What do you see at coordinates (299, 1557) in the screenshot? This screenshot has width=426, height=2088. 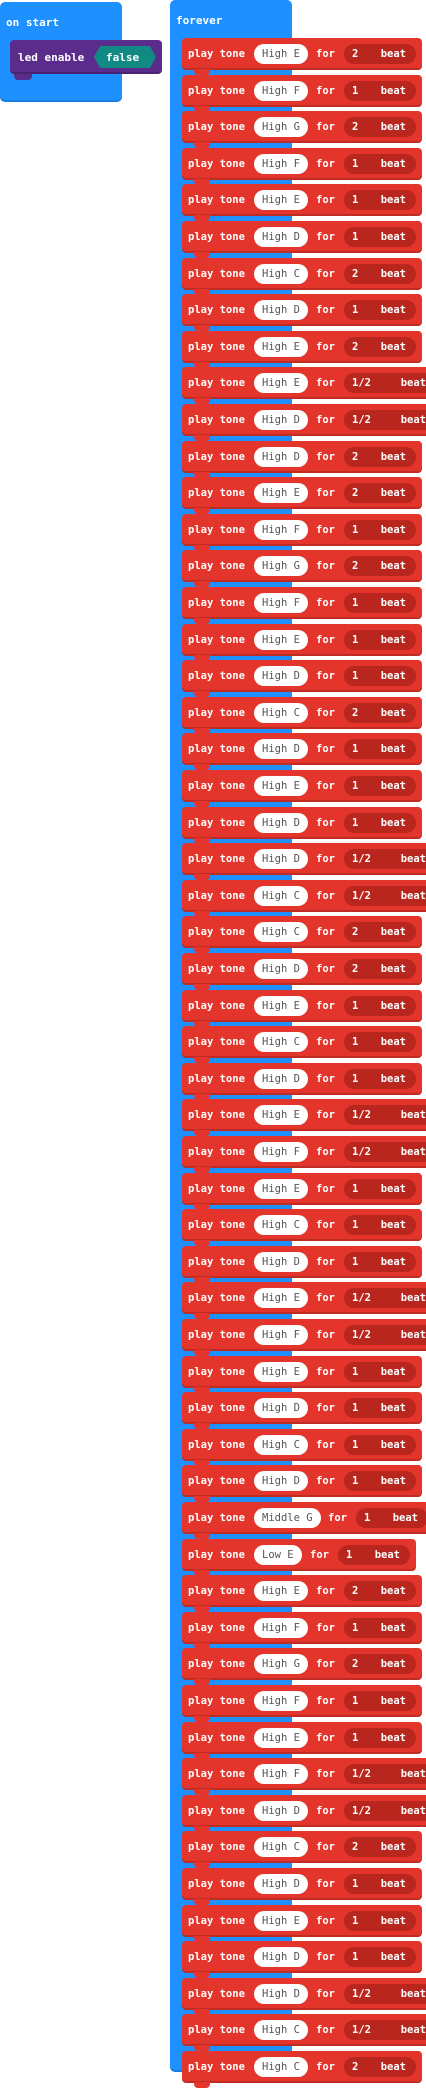 I see `play-tone-block: play tone Low E for 1 beat` at bounding box center [299, 1557].